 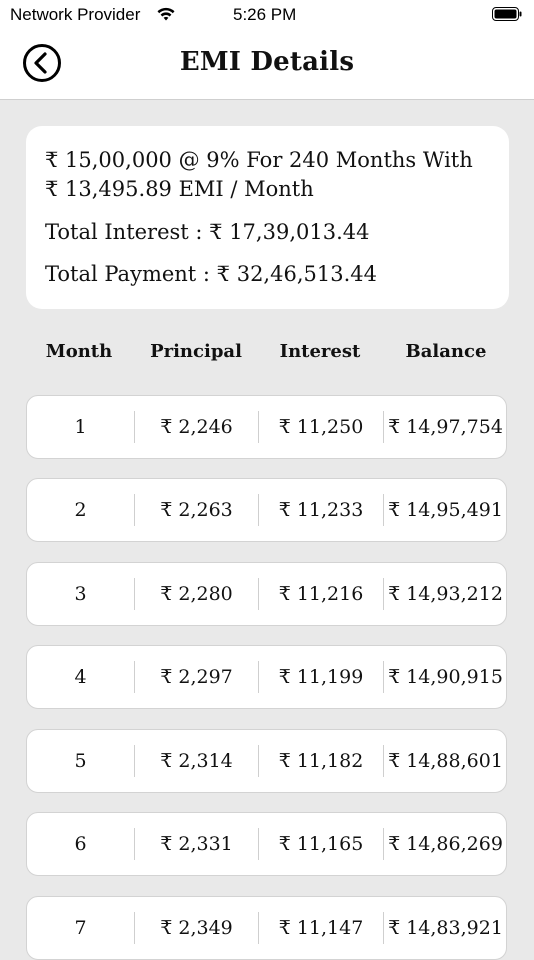 I want to click on balance-cell: ₹ 14,90,915, so click(x=445, y=677).